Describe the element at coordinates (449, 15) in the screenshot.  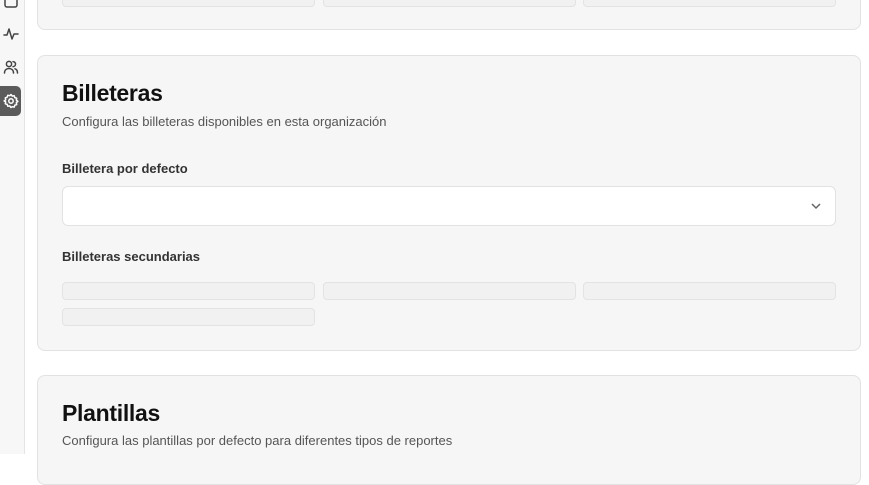
I see `previous-card` at that location.